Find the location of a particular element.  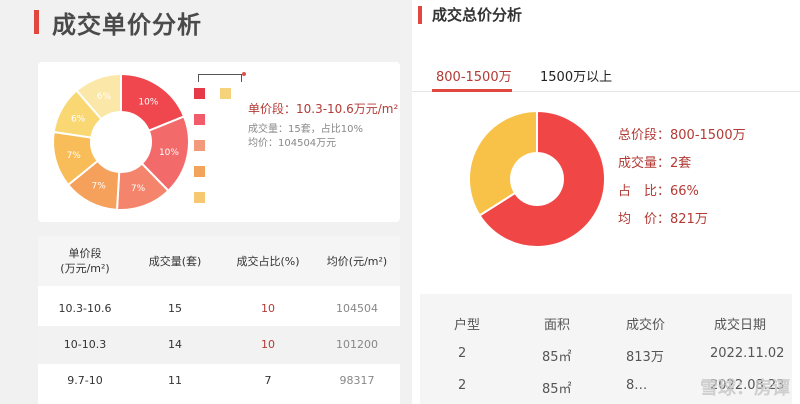

header-avg-price: 均价(元/m²) is located at coordinates (357, 261).